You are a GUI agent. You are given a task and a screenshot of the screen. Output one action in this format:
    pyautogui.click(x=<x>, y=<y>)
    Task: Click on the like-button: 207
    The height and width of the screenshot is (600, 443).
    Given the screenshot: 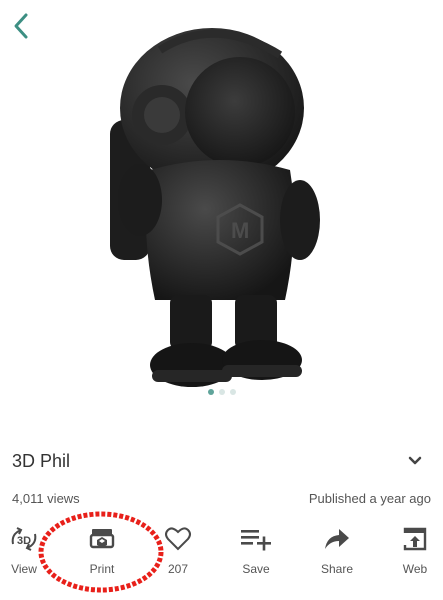 What is the action you would take?
    pyautogui.click(x=178, y=552)
    